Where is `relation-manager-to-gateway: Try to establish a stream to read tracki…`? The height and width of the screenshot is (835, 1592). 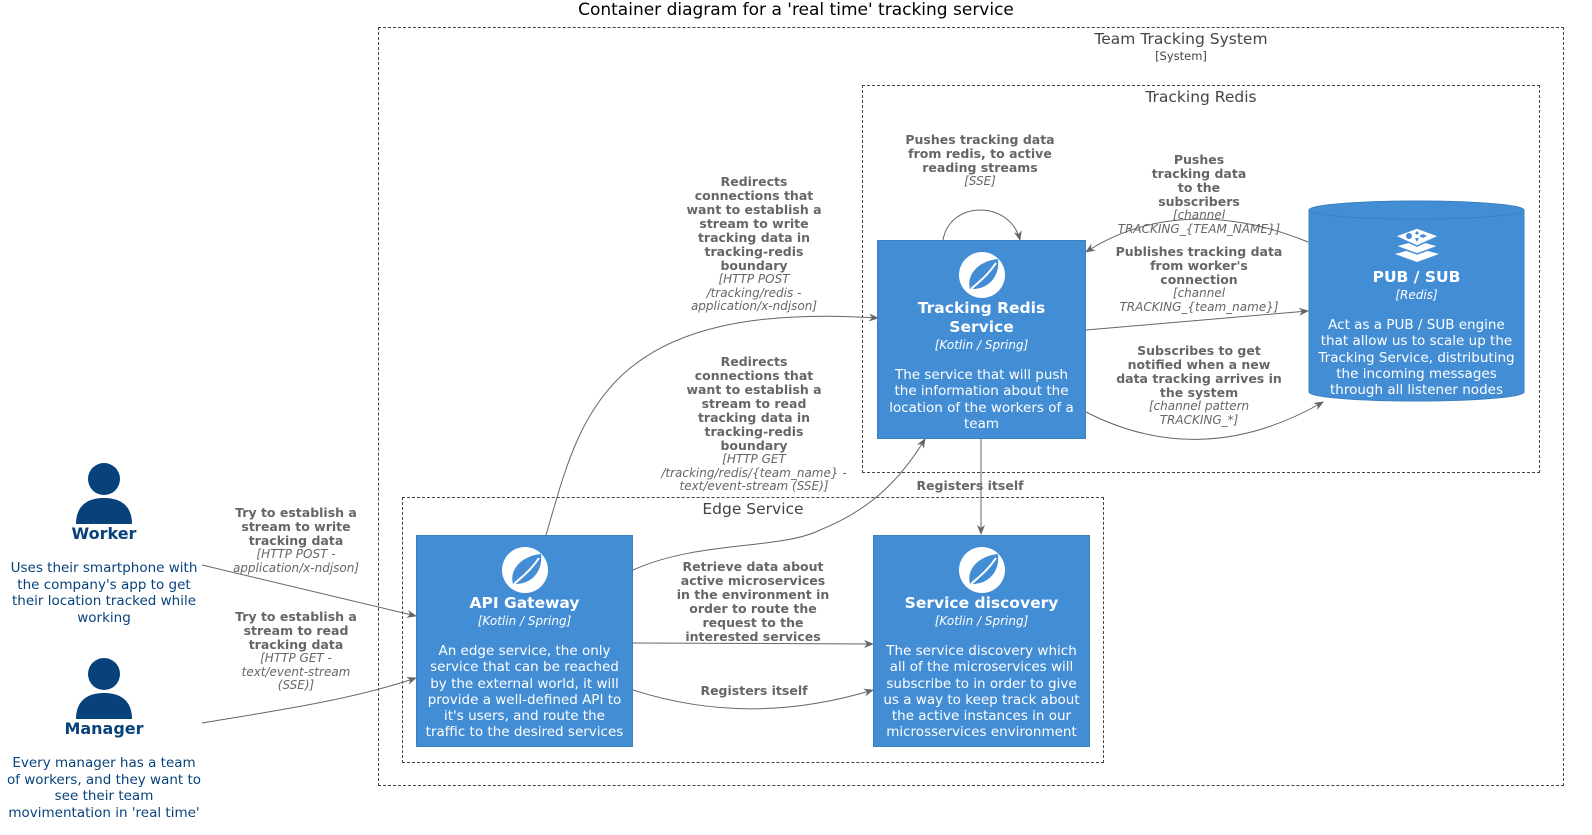
relation-manager-to-gateway: Try to establish a stream to read tracki… is located at coordinates (296, 651).